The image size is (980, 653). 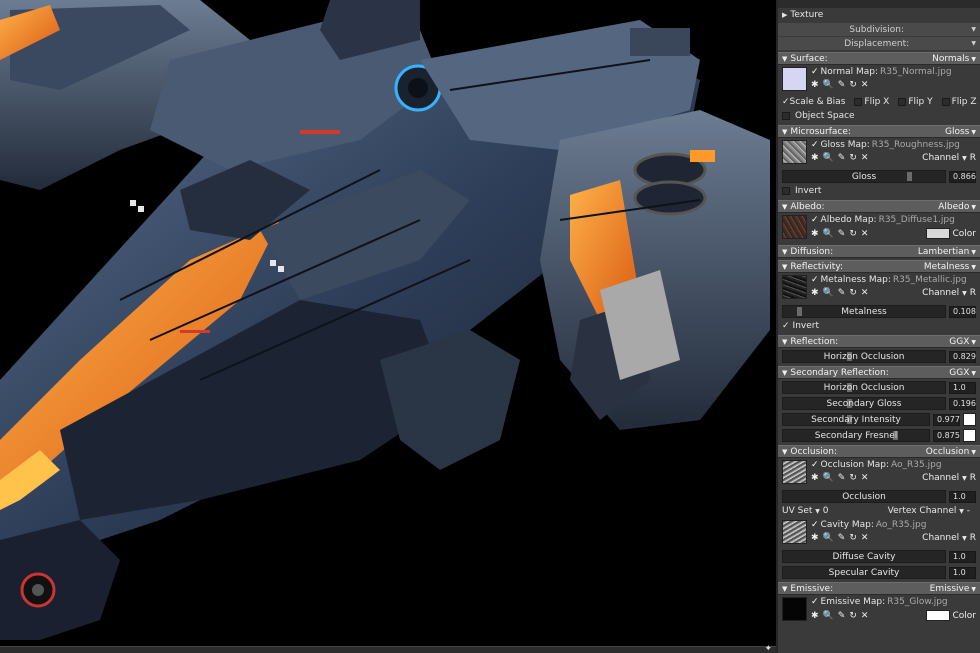 I want to click on secondary-intensity-value: 0.977, so click(x=946, y=419).